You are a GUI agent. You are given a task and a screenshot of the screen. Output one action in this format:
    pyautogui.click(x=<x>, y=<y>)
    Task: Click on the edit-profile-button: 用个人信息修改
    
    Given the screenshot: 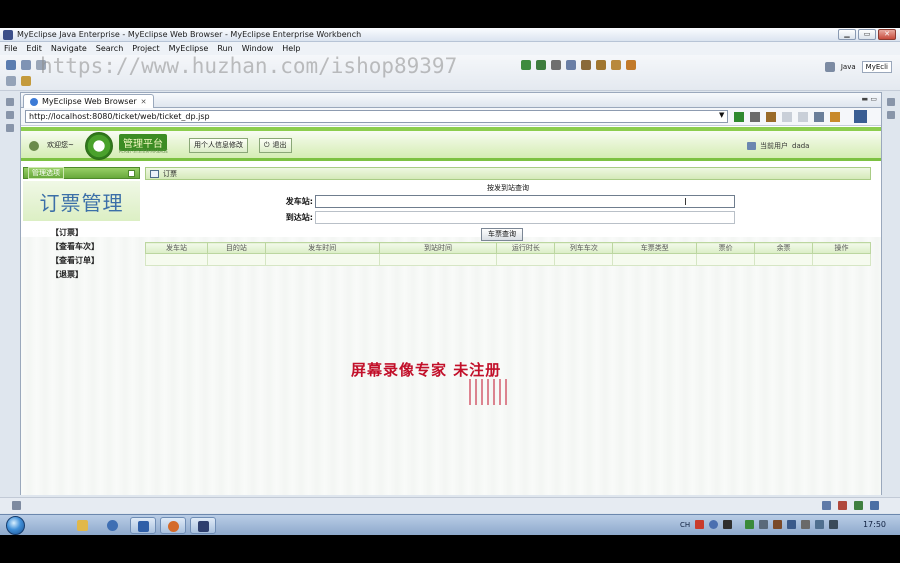 What is the action you would take?
    pyautogui.click(x=218, y=145)
    